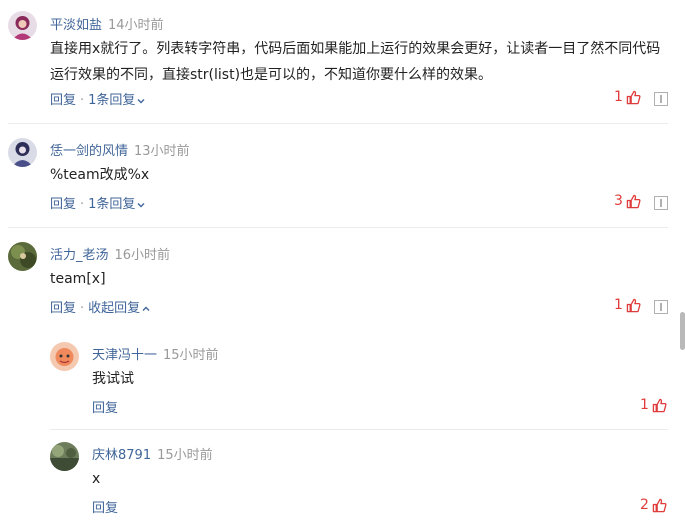  I want to click on author-name: 平淡如盐, so click(76, 25).